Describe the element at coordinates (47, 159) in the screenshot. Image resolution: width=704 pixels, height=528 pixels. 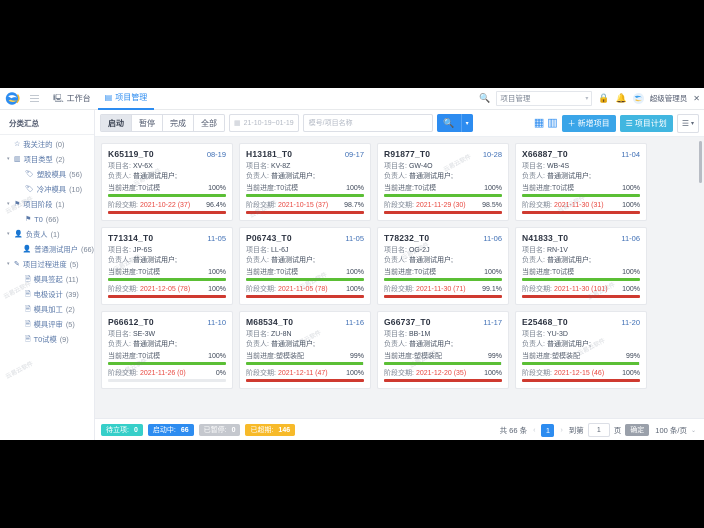
I see `sidebar-item: ▾ ▥ 项目类型 (2)` at that location.